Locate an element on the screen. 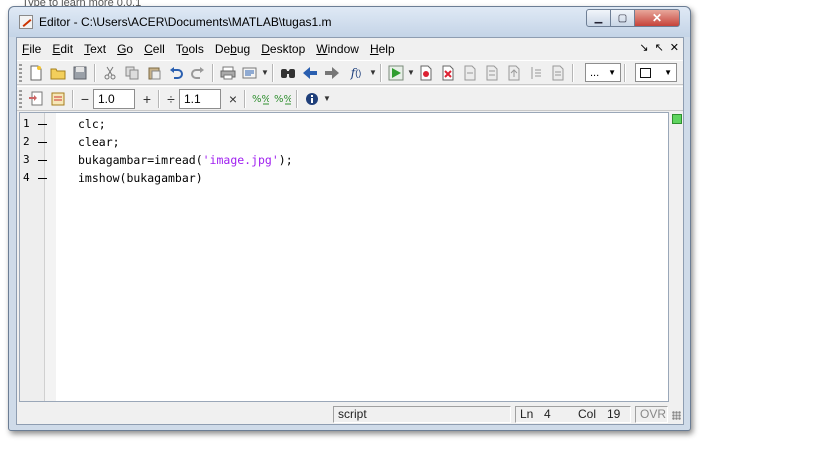 The height and width of the screenshot is (460, 819). menu-item-text: dit is located at coordinates (67, 49).